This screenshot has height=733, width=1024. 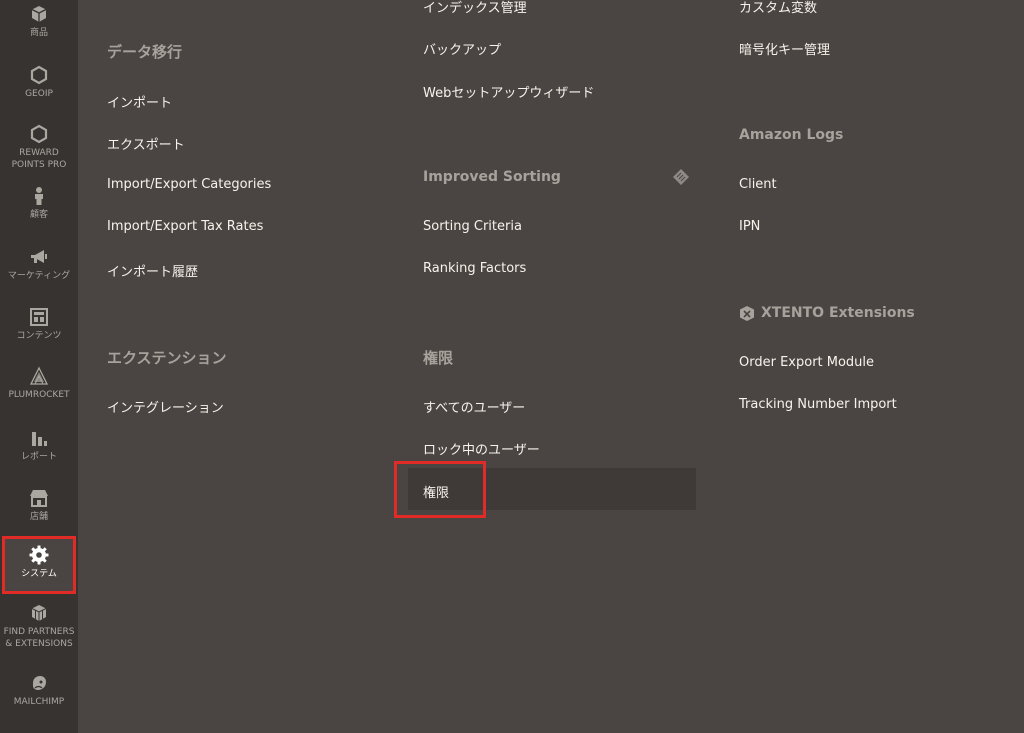 I want to click on nav-mailchimp: MAILCHIMP, so click(x=39, y=690).